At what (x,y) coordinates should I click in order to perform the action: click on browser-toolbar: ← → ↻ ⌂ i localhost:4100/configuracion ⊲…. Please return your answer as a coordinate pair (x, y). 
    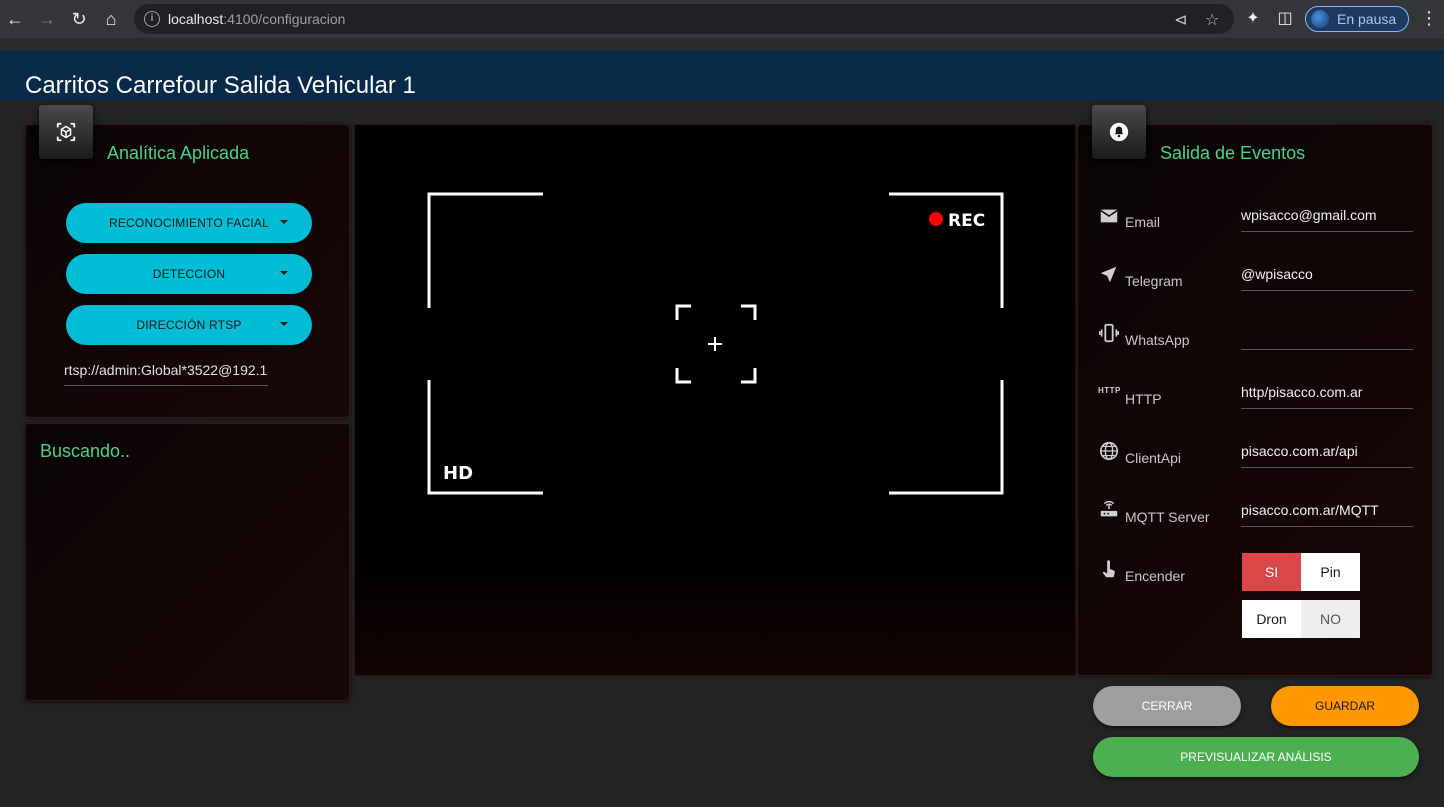
    Looking at the image, I should click on (722, 19).